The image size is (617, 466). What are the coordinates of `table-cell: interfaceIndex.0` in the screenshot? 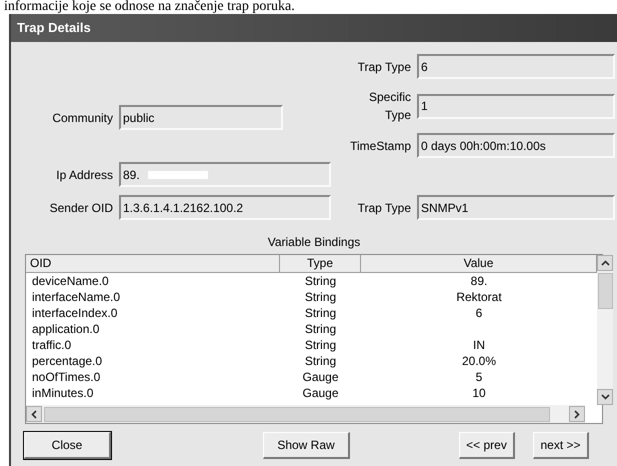 It's located at (75, 313).